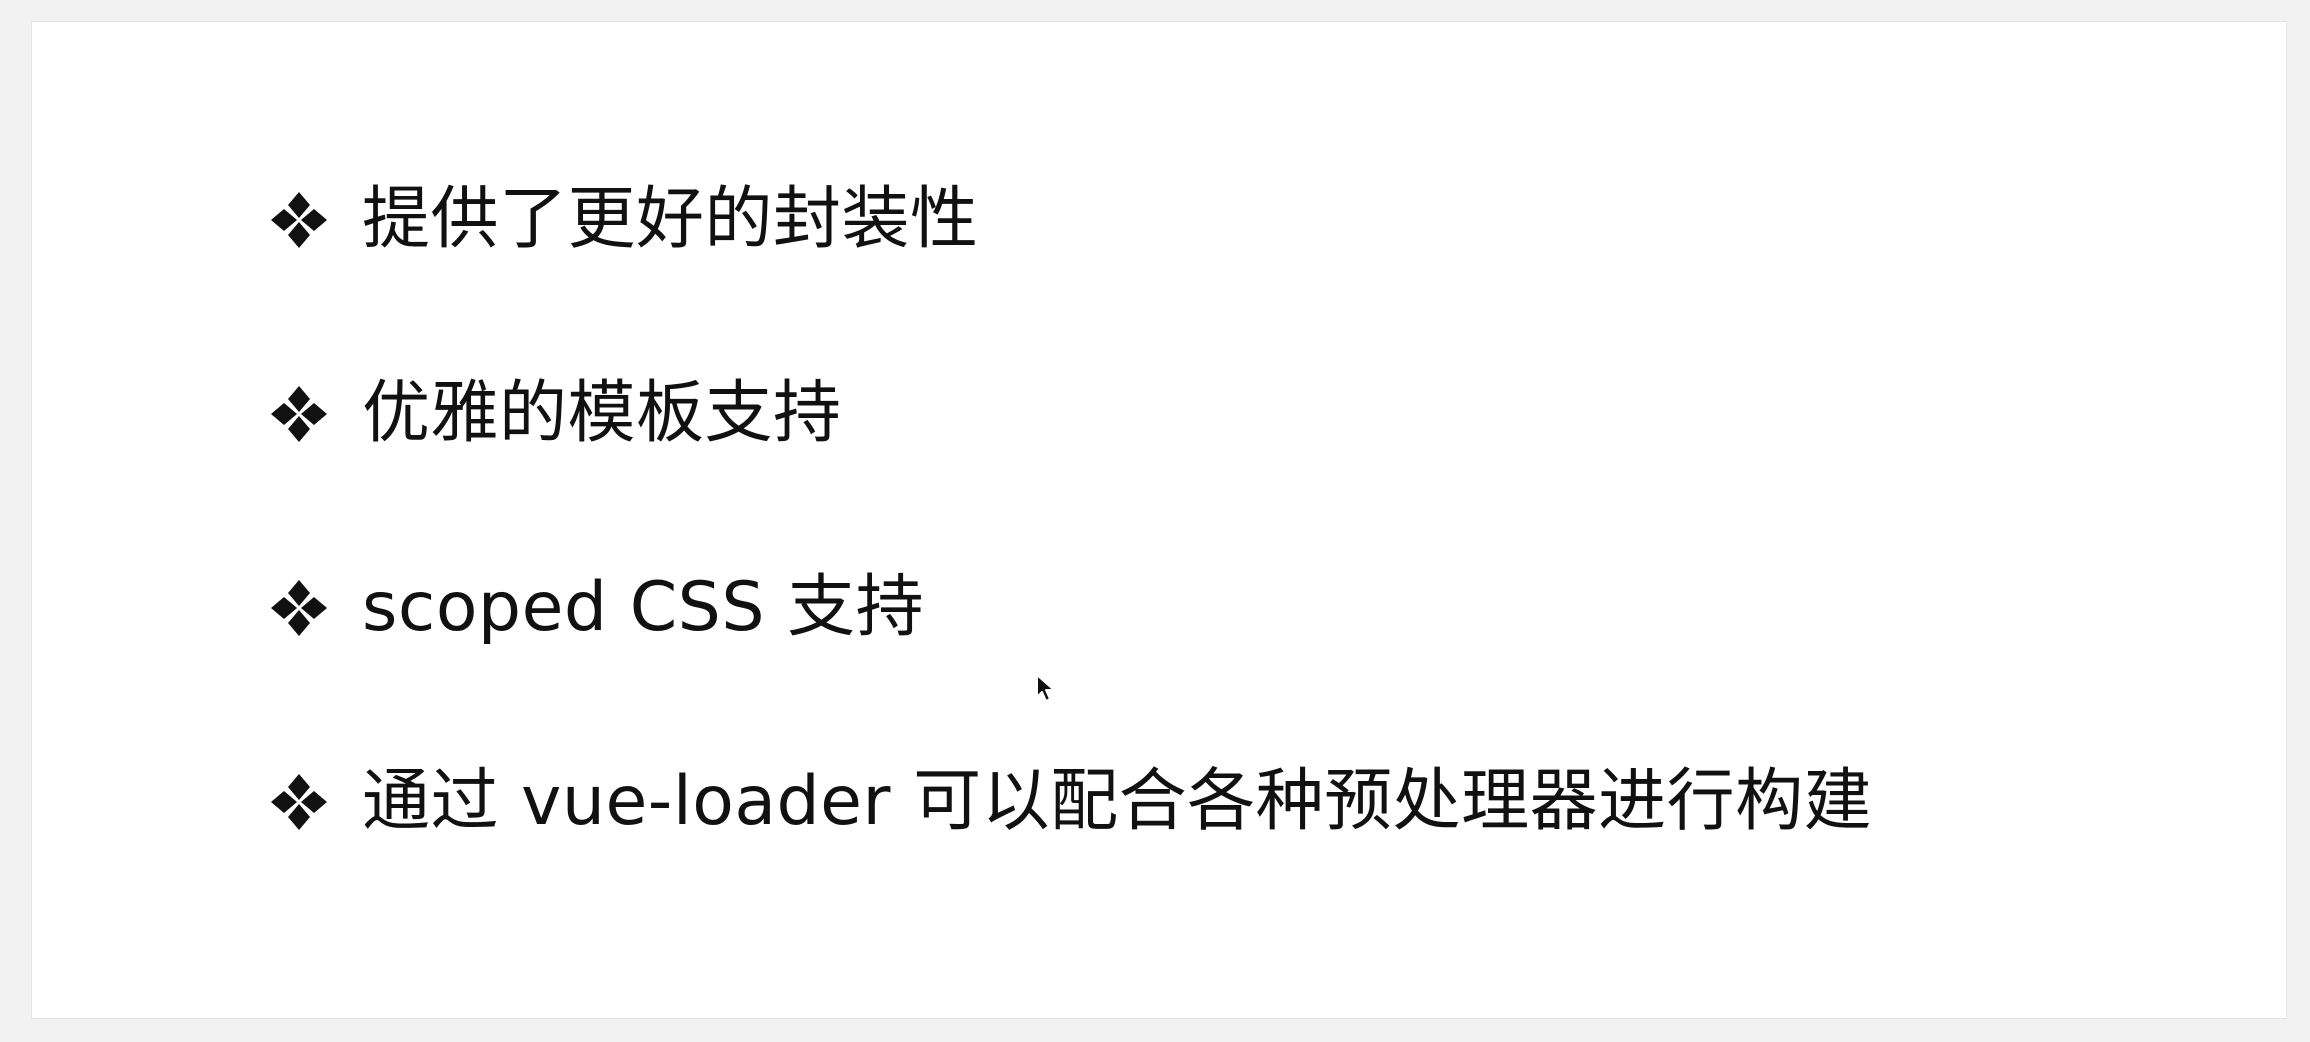  Describe the element at coordinates (1070, 414) in the screenshot. I see `list-item: 优雅的模板支持` at that location.